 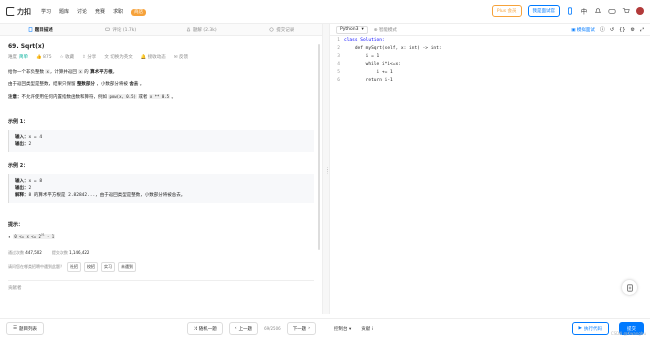 I want to click on info-icon: ⓘ, so click(x=602, y=29).